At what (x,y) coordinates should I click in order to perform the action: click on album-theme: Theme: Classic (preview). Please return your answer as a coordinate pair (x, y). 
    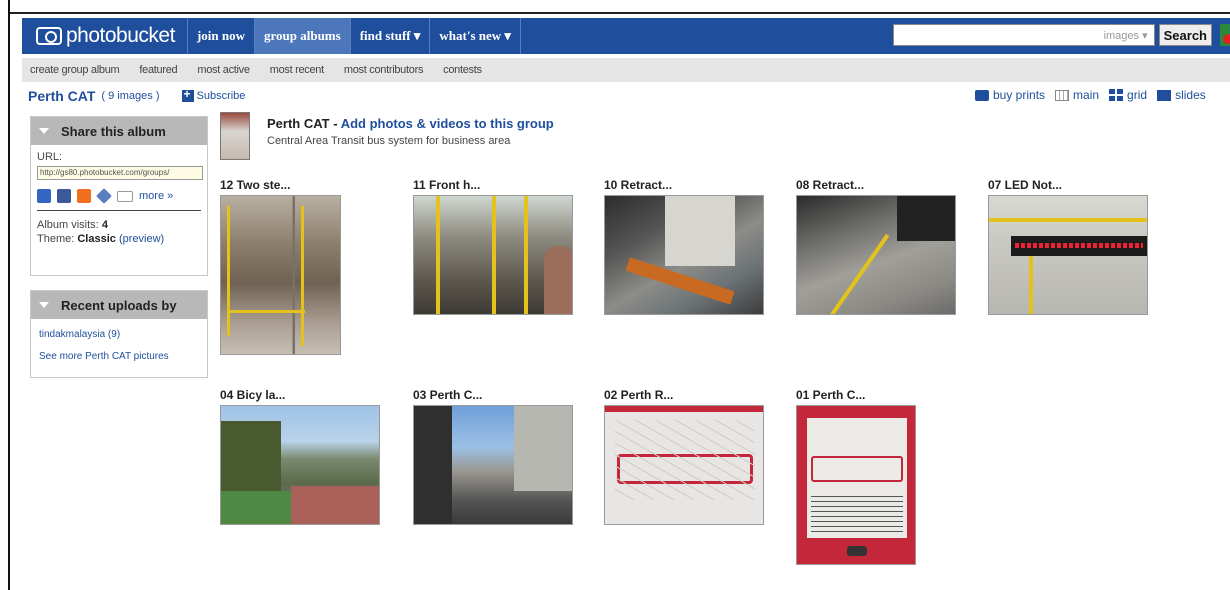
    Looking at the image, I should click on (119, 239).